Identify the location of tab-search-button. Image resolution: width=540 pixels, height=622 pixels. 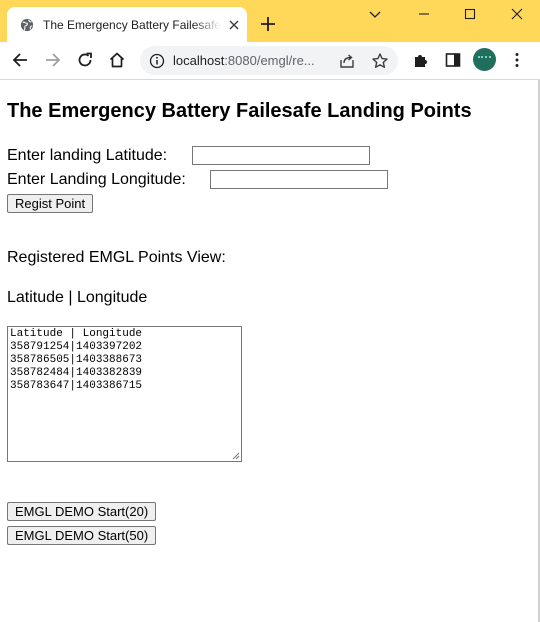
(375, 15).